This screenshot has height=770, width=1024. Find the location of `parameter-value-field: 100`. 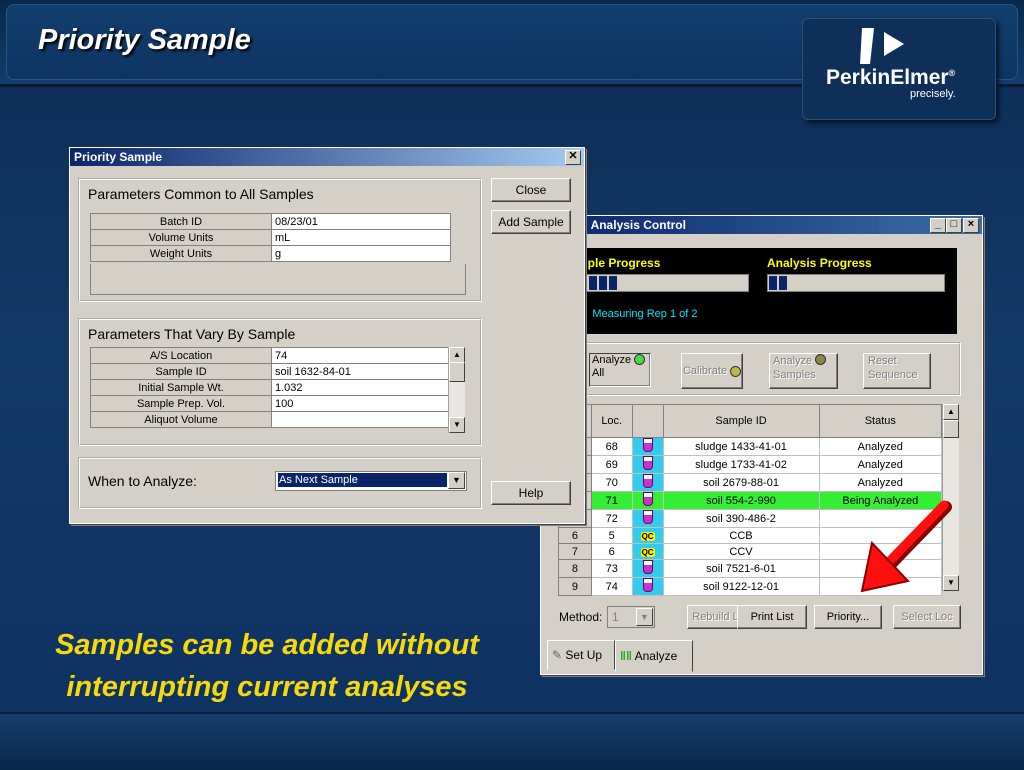

parameter-value-field: 100 is located at coordinates (361, 403).